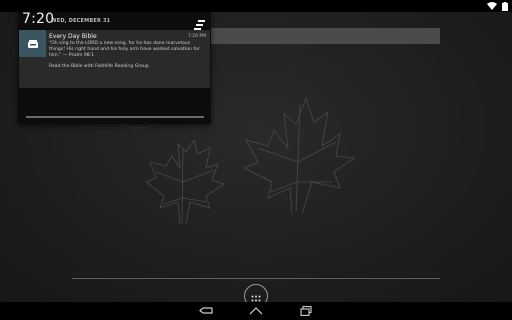 Image resolution: width=512 pixels, height=320 pixels. I want to click on status-icons, so click(497, 6).